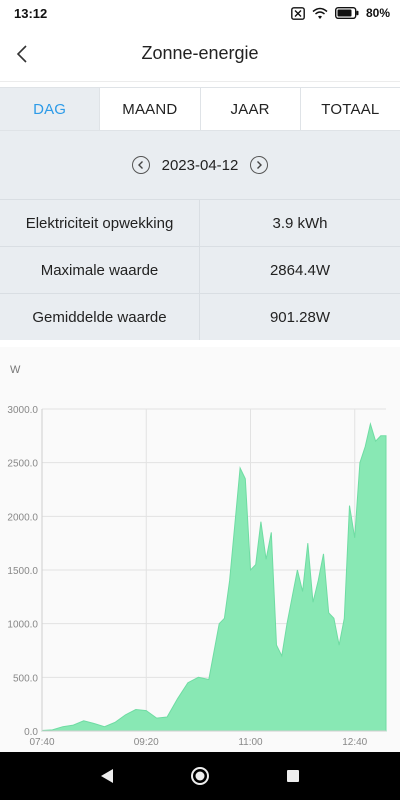  I want to click on selected-date: 2023-04-12, so click(200, 165).